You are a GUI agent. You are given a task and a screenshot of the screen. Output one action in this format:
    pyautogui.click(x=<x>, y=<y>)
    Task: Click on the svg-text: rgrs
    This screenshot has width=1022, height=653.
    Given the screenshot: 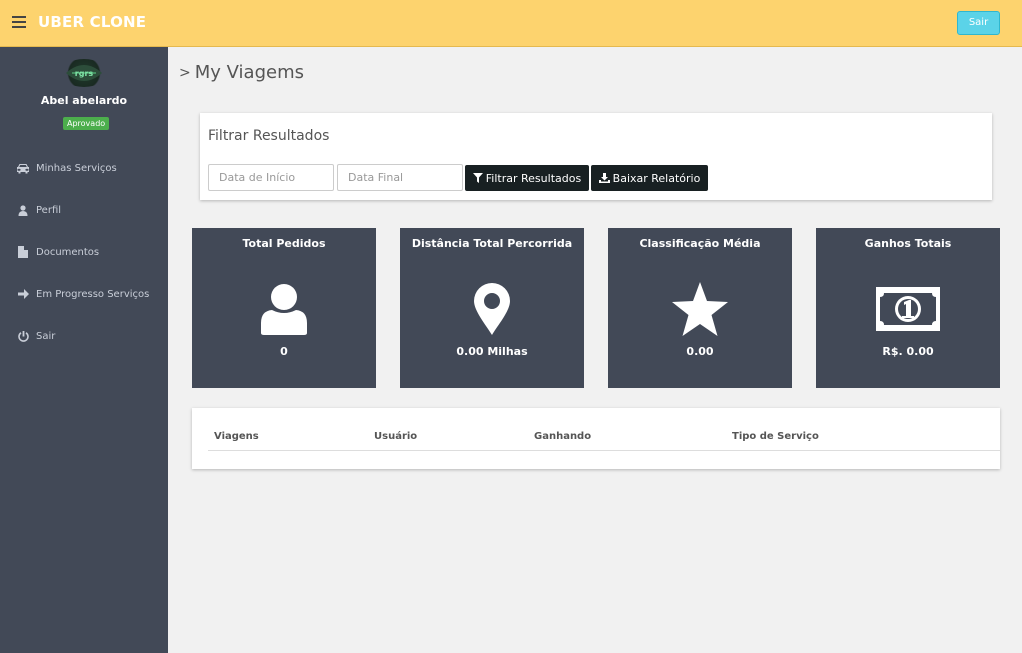 What is the action you would take?
    pyautogui.click(x=84, y=73)
    